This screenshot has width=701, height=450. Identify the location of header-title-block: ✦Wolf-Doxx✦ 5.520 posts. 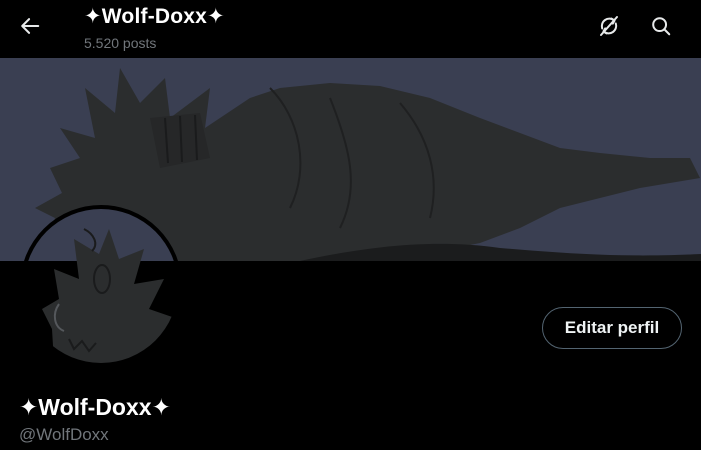
(154, 28).